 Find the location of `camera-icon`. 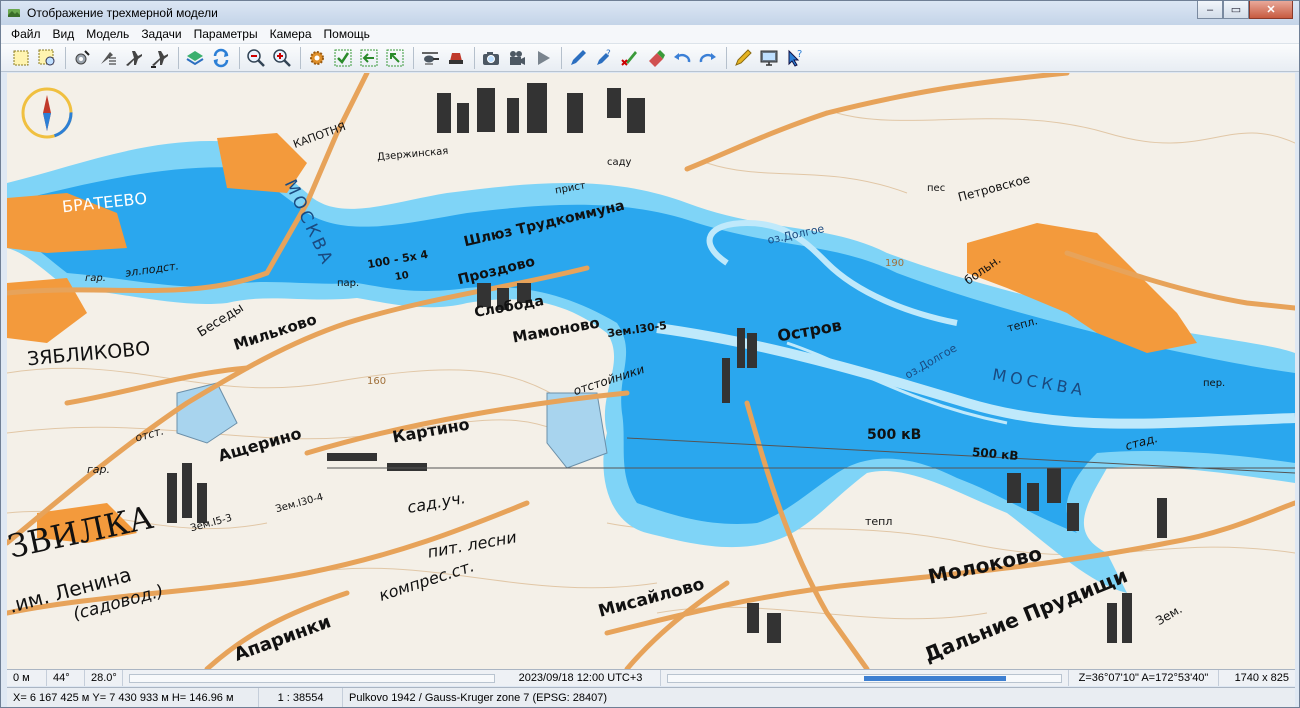

camera-icon is located at coordinates (491, 58).